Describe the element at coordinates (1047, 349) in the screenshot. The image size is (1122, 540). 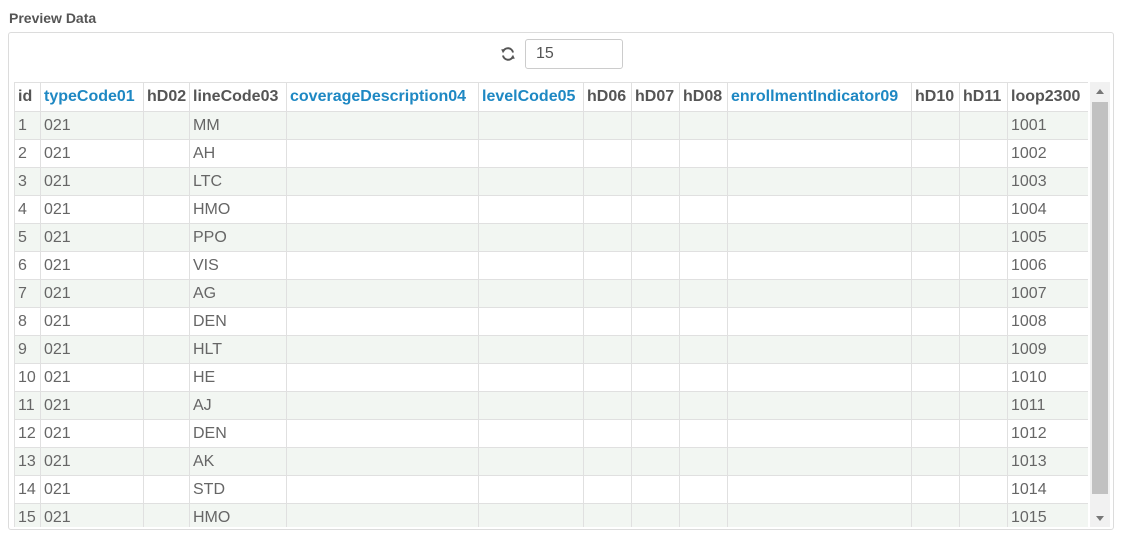
I see `table-cell: 1009` at that location.